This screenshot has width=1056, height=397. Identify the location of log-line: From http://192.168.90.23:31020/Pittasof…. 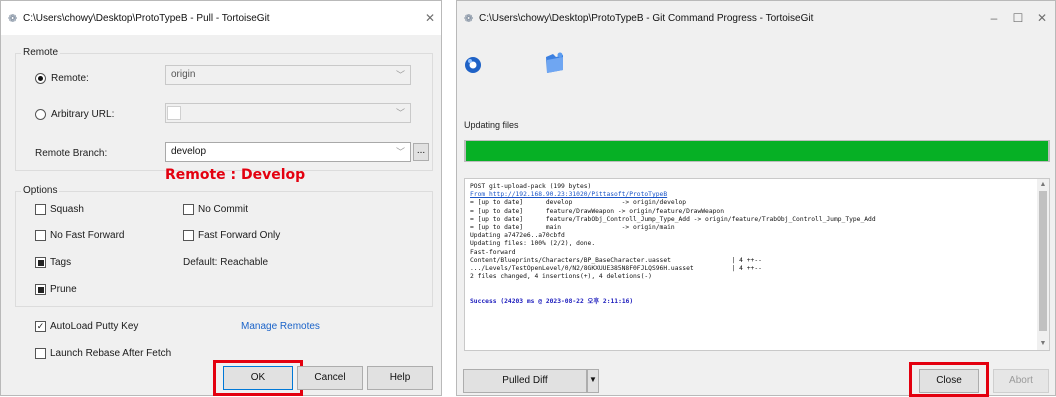
(569, 195).